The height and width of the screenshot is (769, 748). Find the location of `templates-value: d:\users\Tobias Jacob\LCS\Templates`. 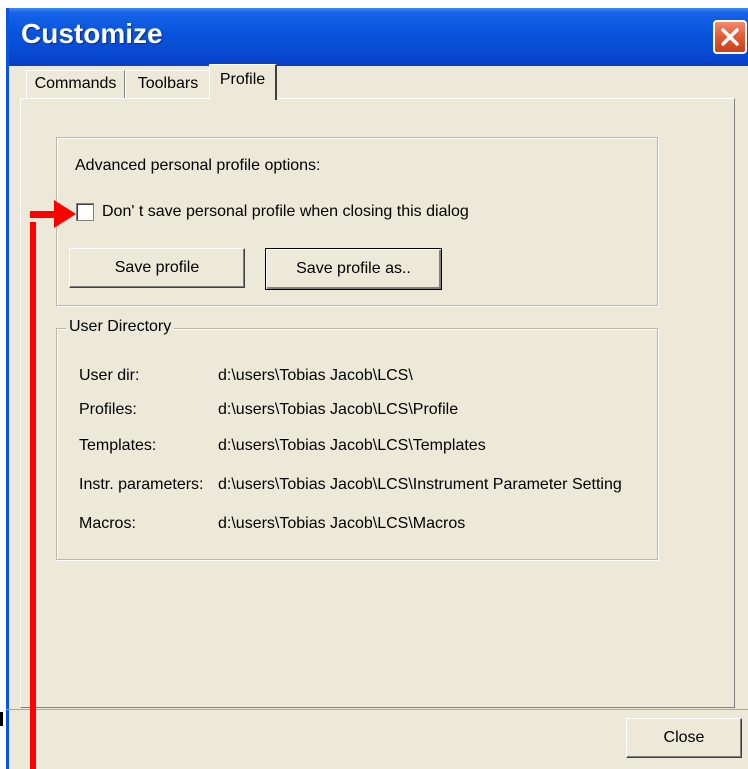

templates-value: d:\users\Tobias Jacob\LCS\Templates is located at coordinates (352, 445).